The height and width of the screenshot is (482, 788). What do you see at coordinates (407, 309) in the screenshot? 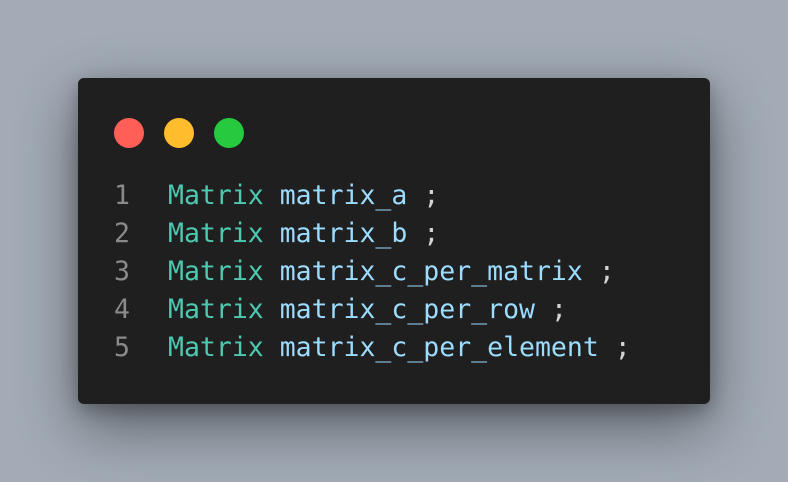
I see `variable-name: matrix_c_per_row` at bounding box center [407, 309].